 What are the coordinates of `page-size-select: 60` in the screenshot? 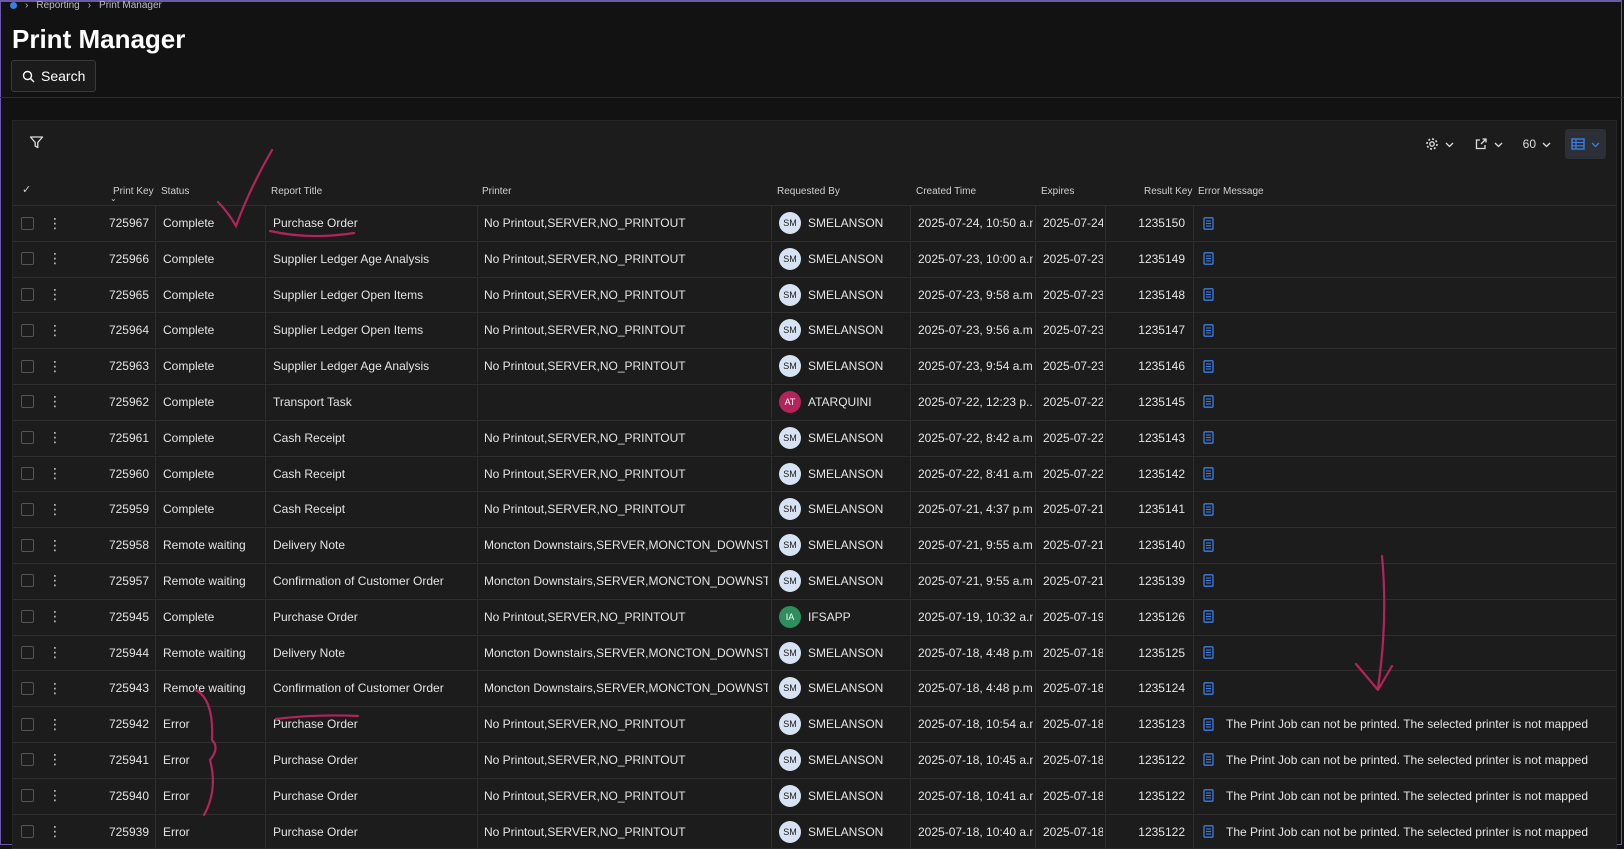 It's located at (1537, 144).